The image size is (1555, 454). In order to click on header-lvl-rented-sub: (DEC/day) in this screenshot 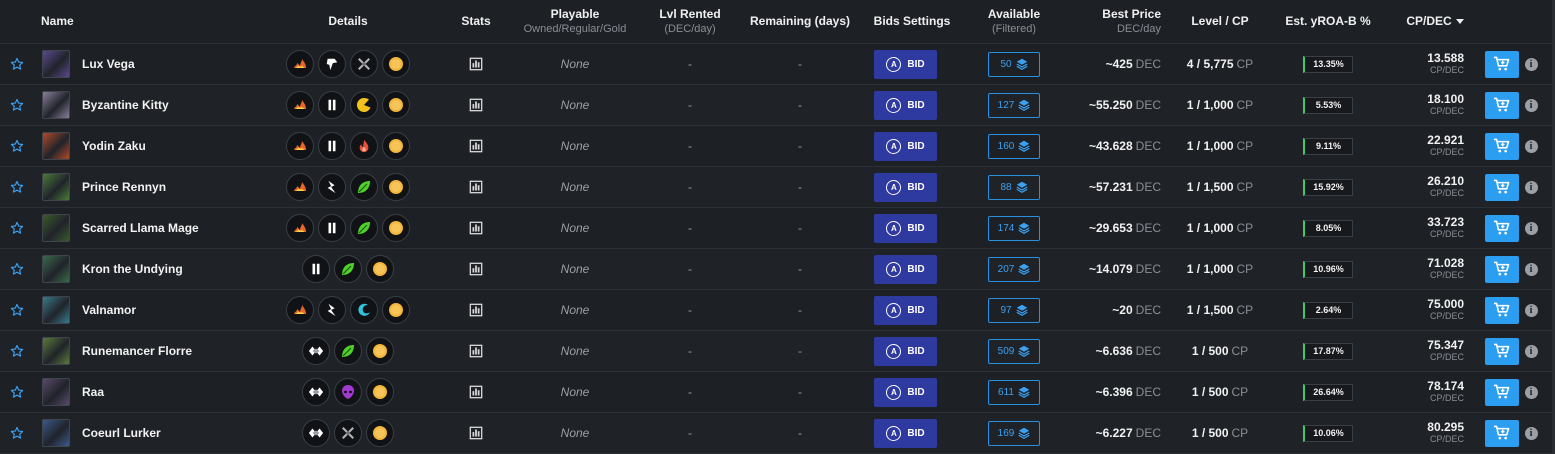, I will do `click(690, 29)`.